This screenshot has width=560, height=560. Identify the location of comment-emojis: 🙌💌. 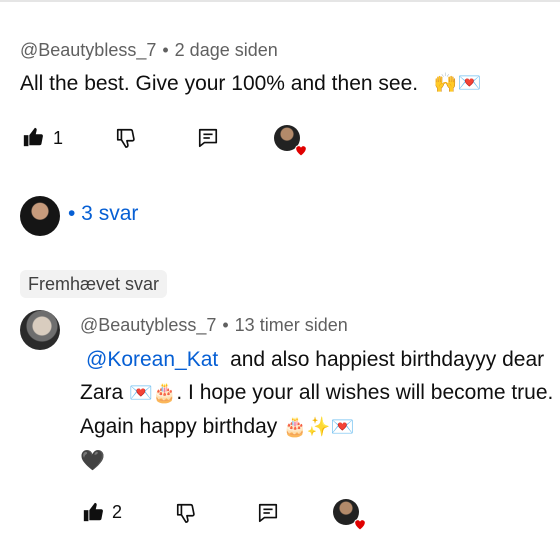
(457, 84).